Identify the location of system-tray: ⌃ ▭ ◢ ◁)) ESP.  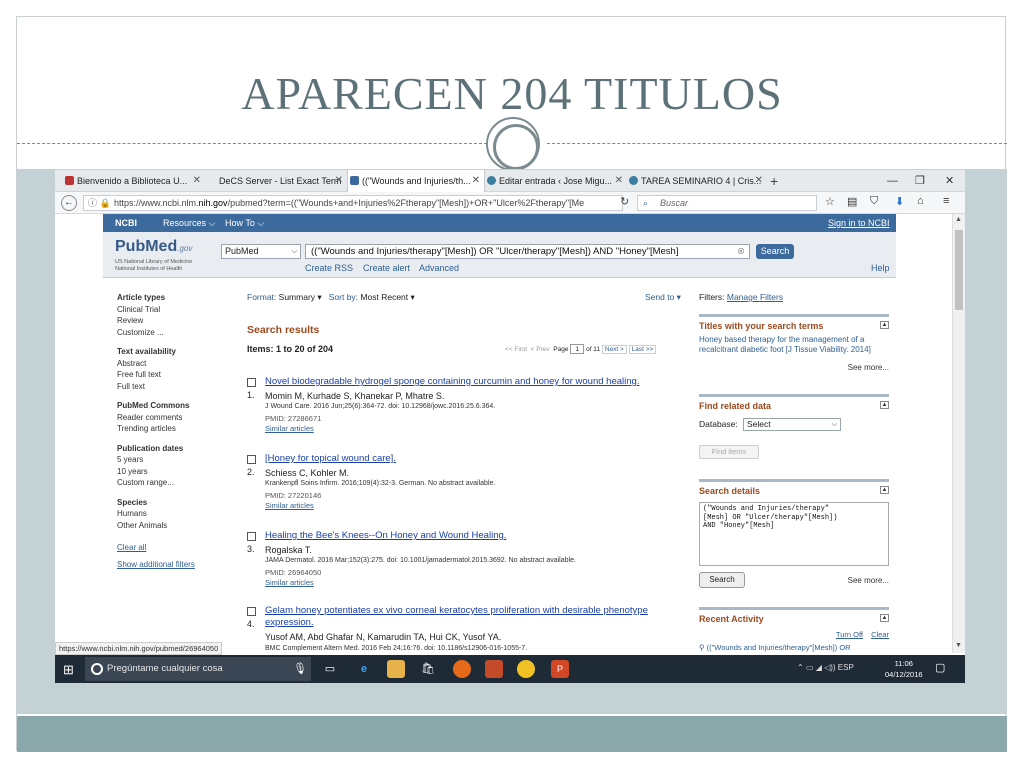
(825, 667).